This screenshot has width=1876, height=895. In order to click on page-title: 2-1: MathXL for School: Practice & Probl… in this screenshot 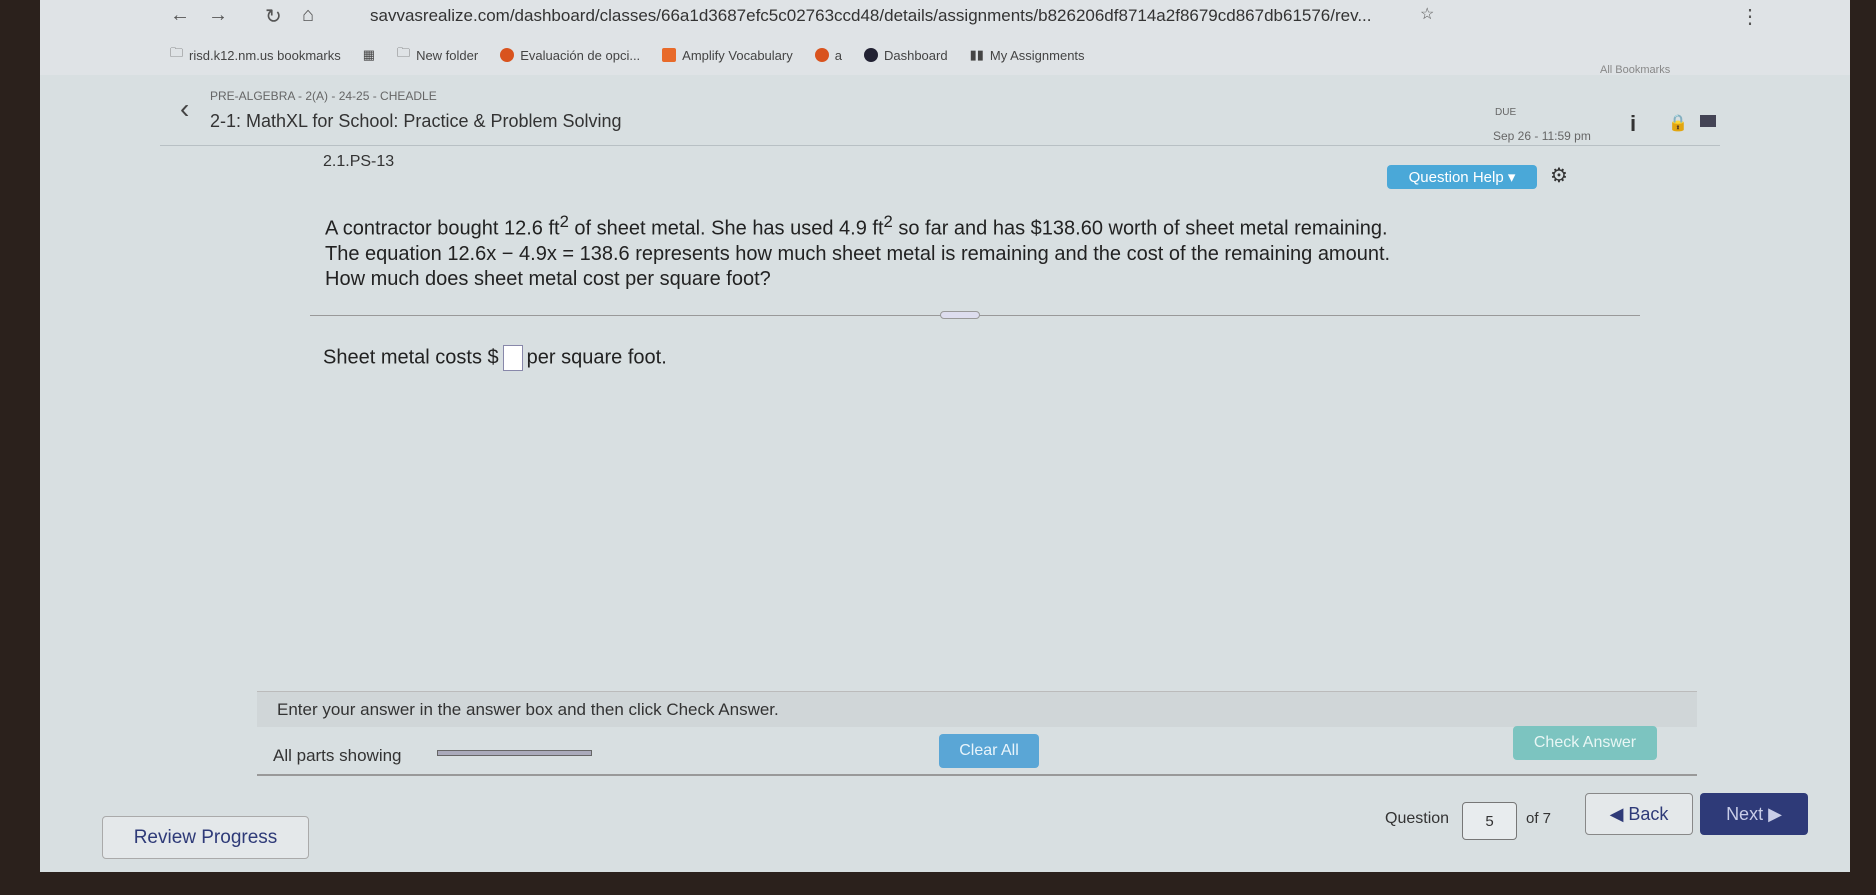, I will do `click(416, 121)`.